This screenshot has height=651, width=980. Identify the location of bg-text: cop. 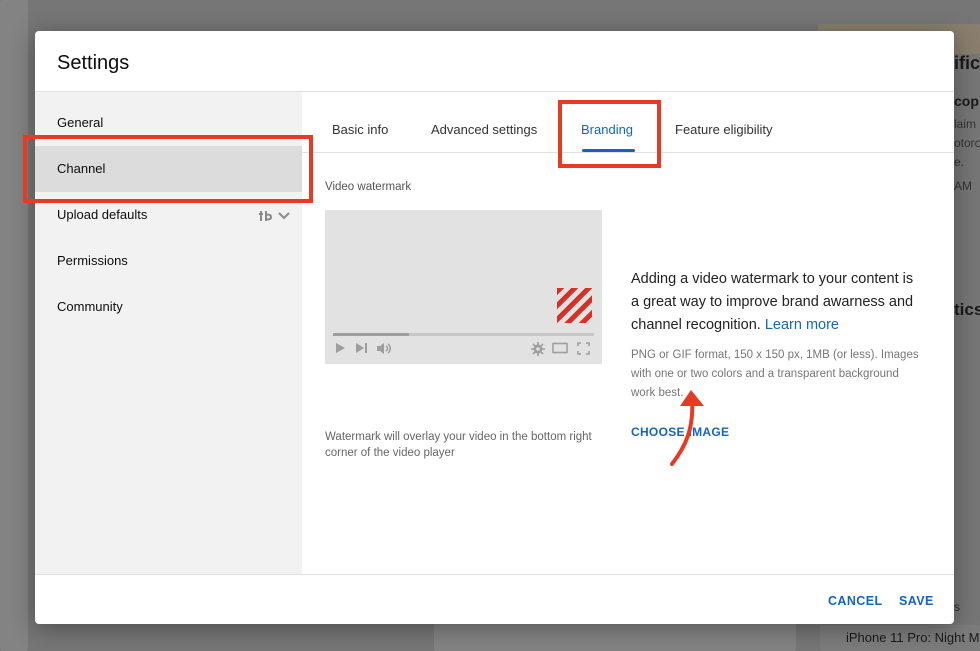
(966, 101).